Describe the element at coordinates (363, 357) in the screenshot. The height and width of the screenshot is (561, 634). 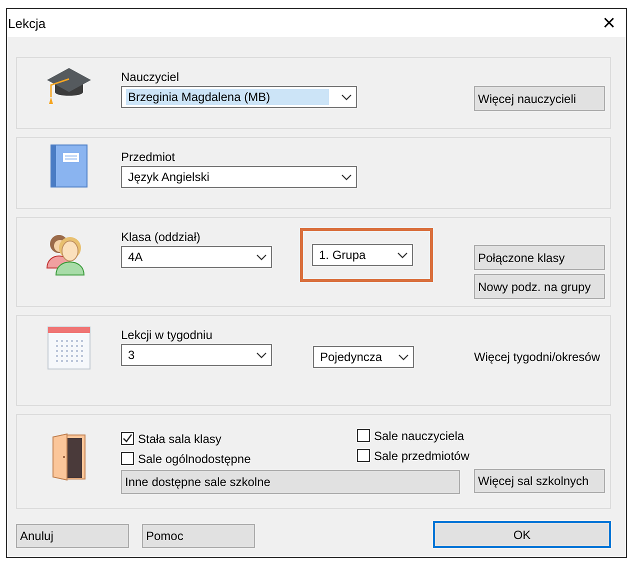
I see `lesson-type-dropdown: Pojedyncza` at that location.